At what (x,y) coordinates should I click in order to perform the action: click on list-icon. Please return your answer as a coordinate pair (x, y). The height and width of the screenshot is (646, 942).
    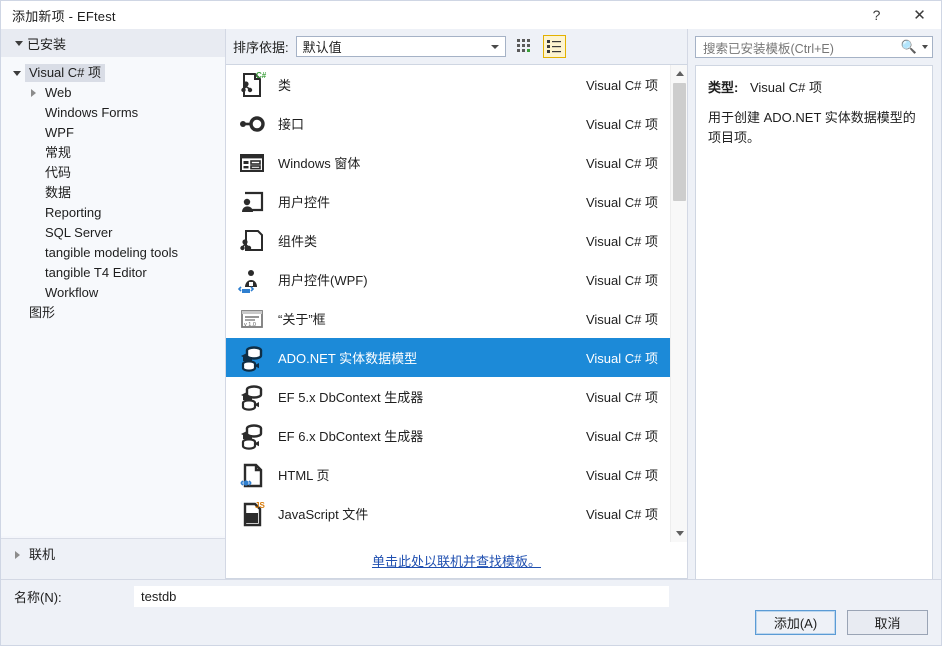
    Looking at the image, I should click on (553, 46).